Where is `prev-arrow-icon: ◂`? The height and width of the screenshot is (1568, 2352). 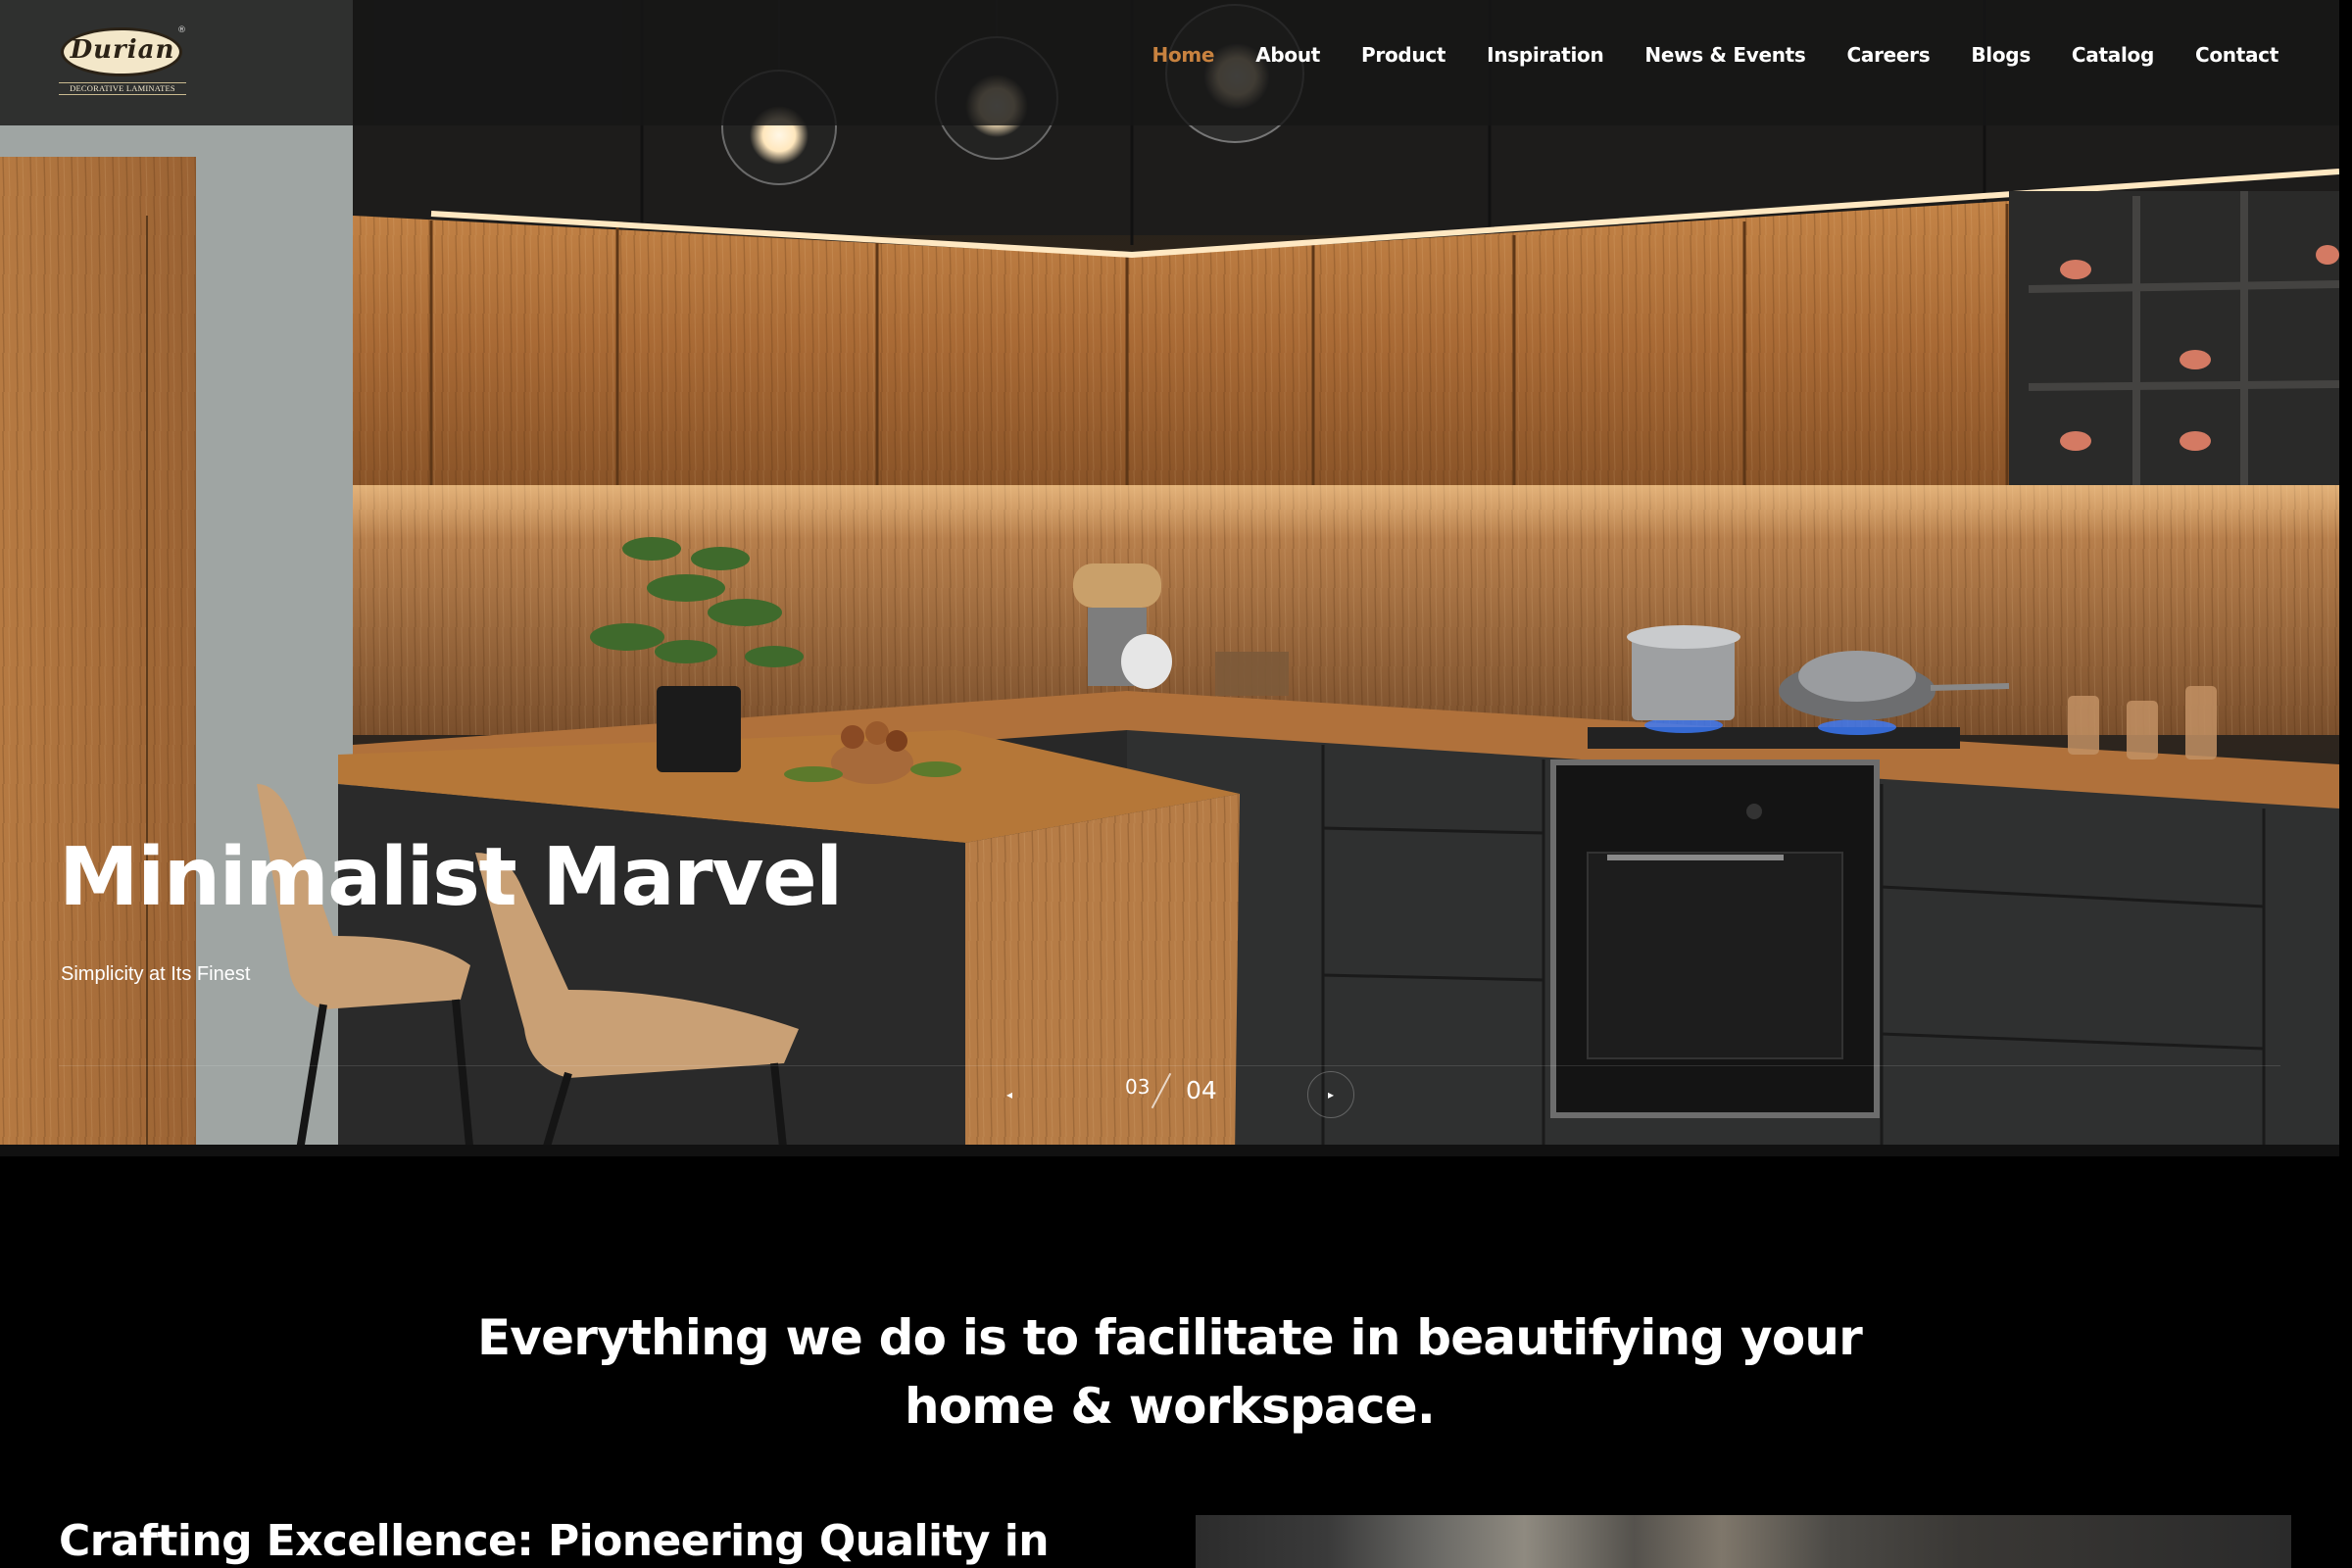 prev-arrow-icon: ◂ is located at coordinates (1009, 1095).